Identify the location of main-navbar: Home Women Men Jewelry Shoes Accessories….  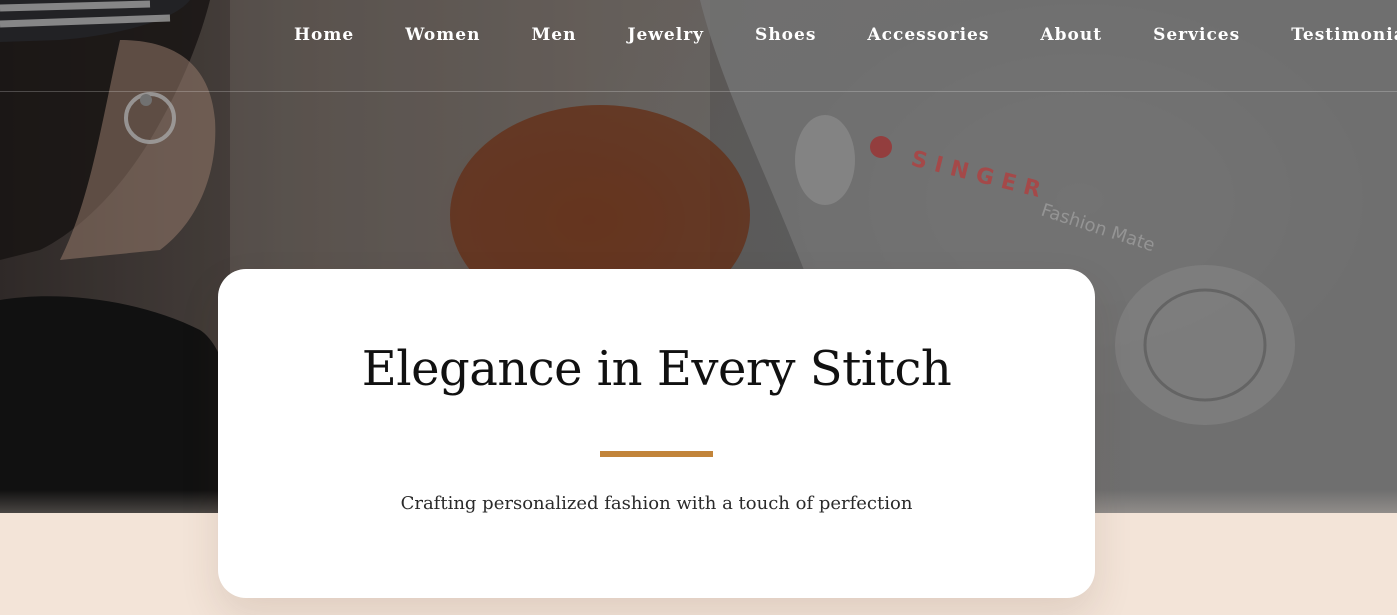
(698, 46).